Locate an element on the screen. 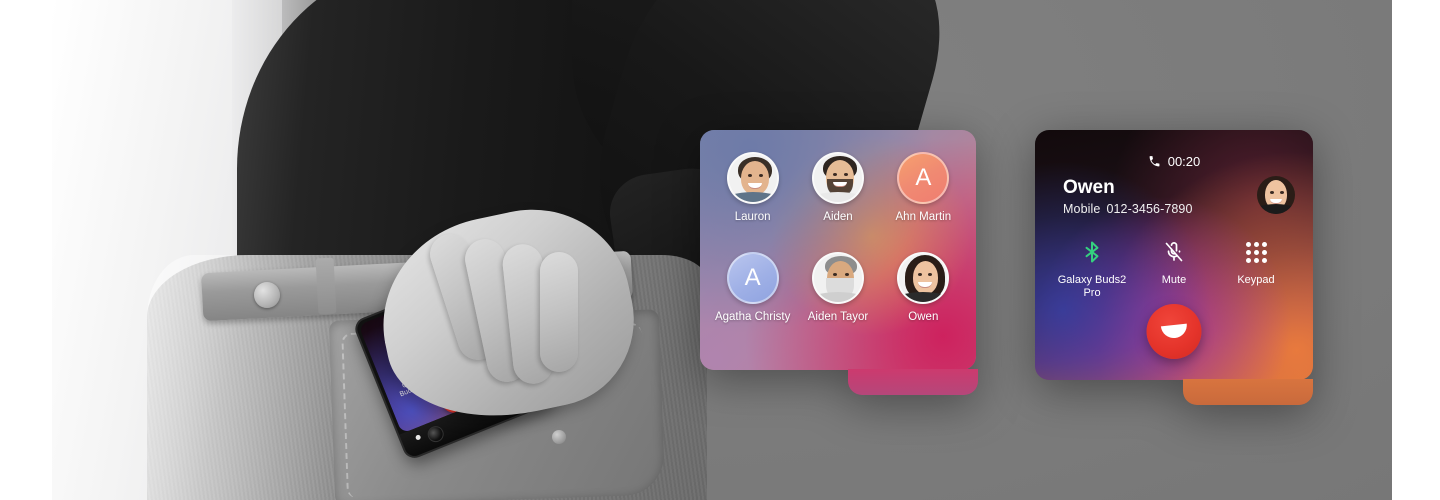 This screenshot has height=500, width=1440. call-controls: Galaxy Buds2 Pro Mute Keypad is located at coordinates (1174, 268).